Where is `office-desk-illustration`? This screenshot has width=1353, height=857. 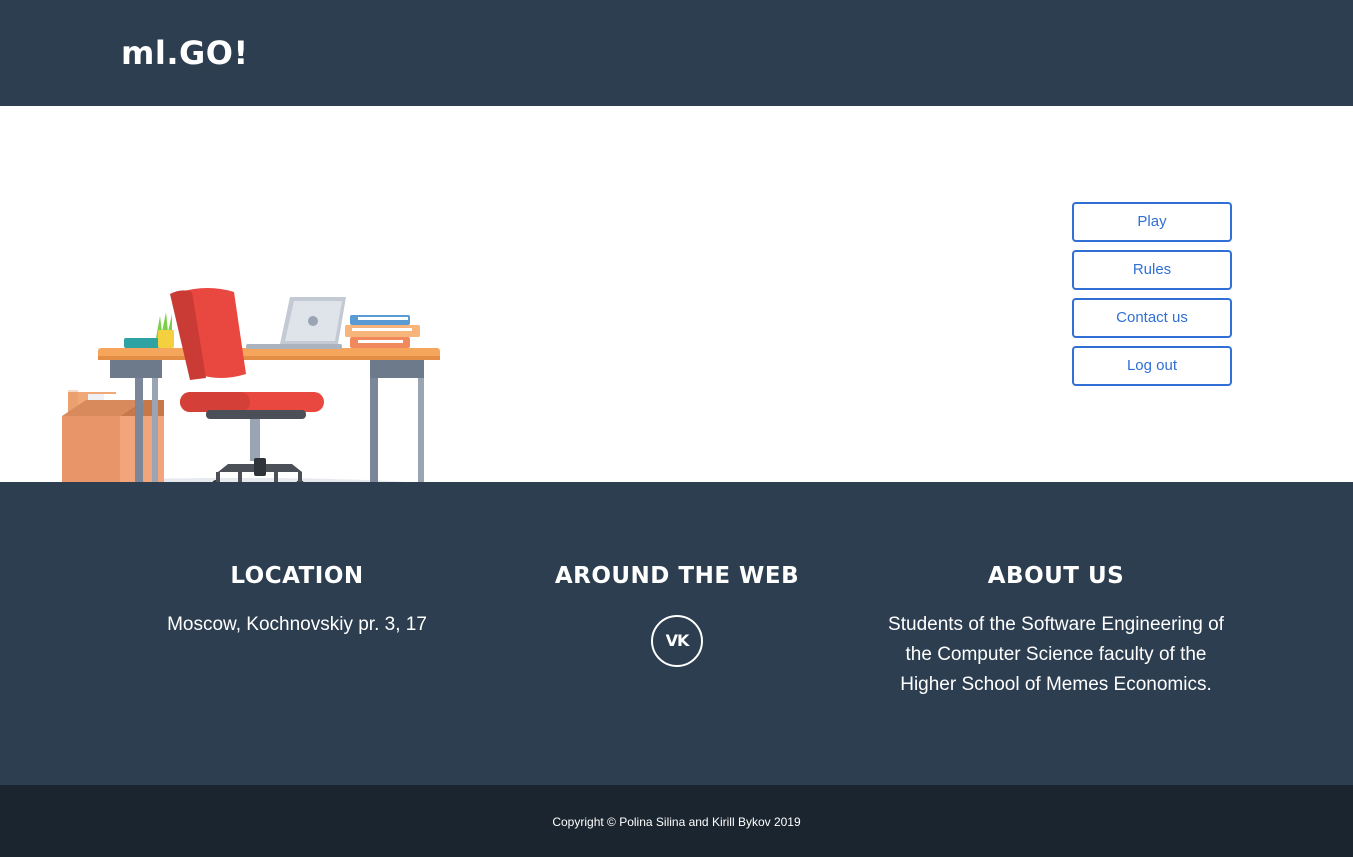 office-desk-illustration is located at coordinates (240, 392).